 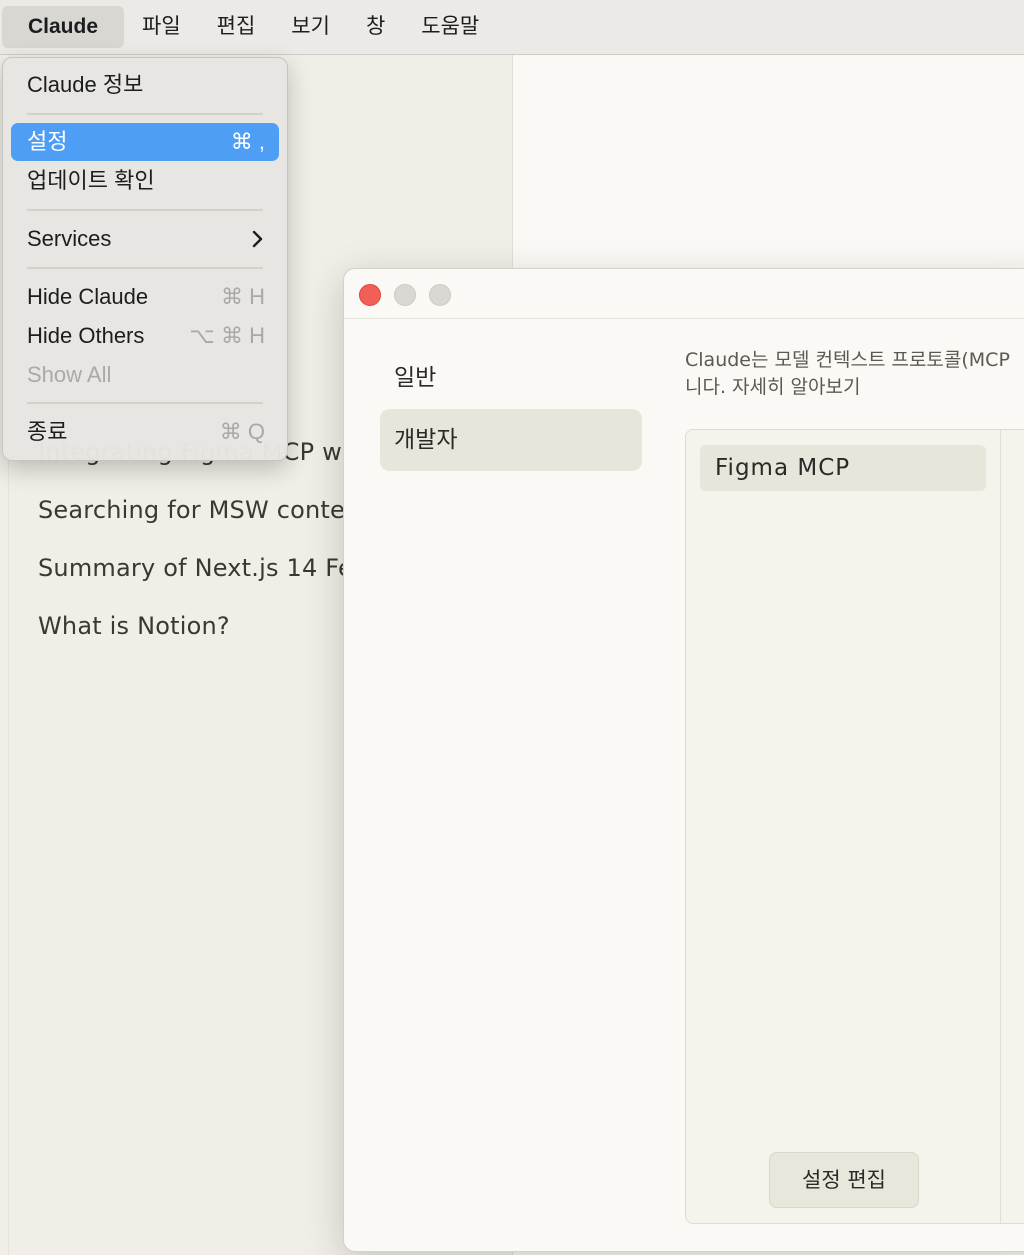 What do you see at coordinates (145, 142) in the screenshot?
I see `menu-item-settings: 설정 ⌘ ,` at bounding box center [145, 142].